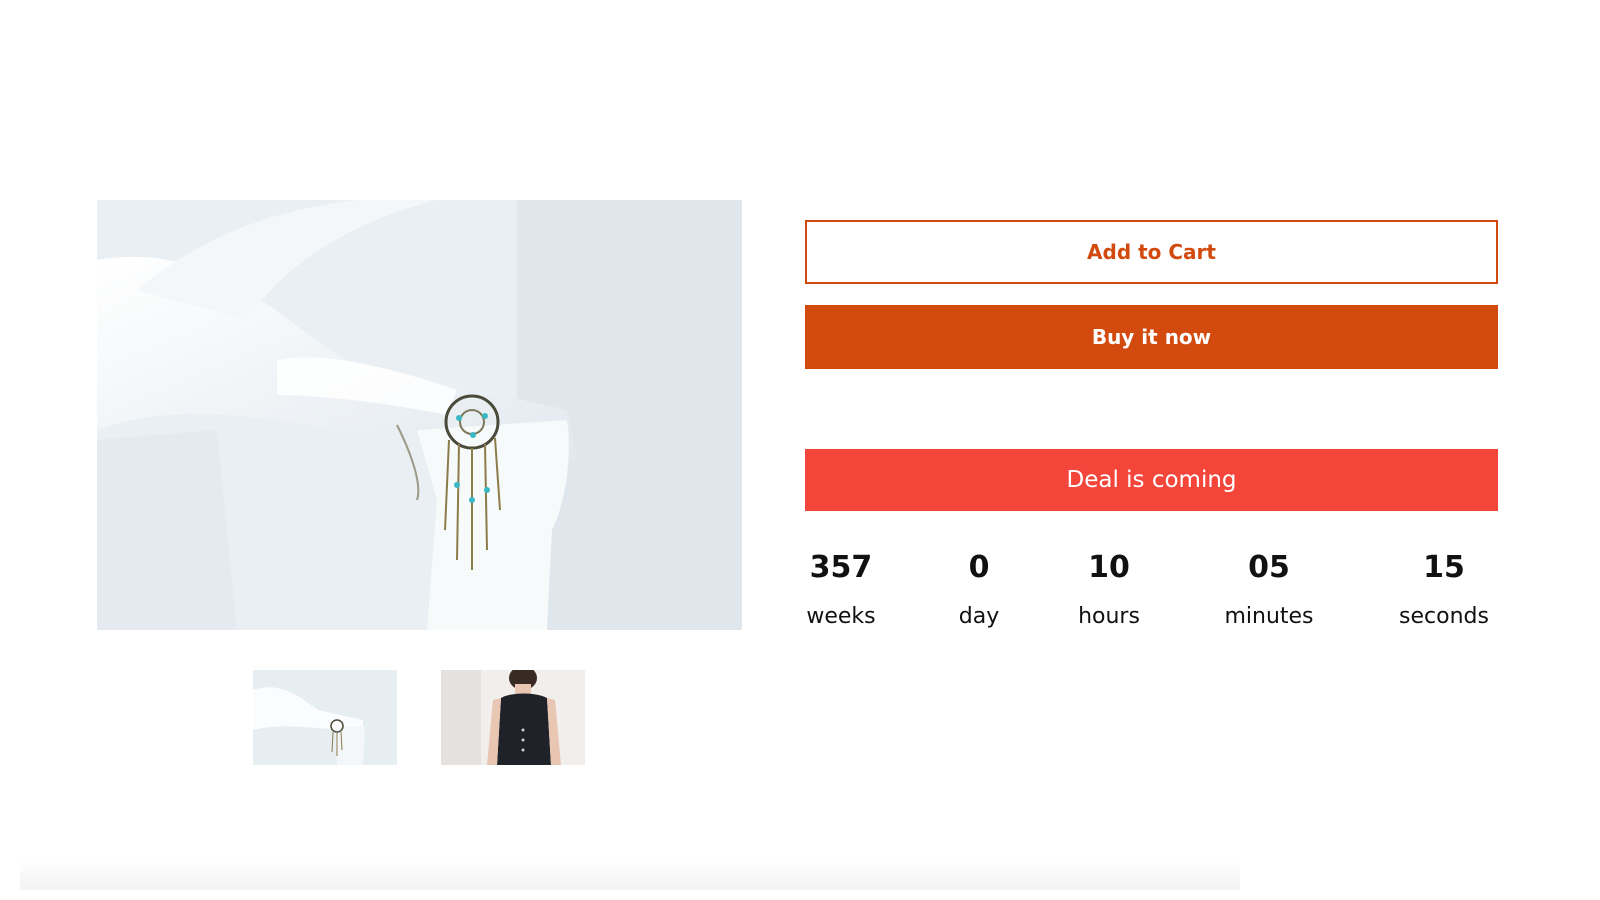  I want to click on countdown-seconds-value: 15, so click(1444, 567).